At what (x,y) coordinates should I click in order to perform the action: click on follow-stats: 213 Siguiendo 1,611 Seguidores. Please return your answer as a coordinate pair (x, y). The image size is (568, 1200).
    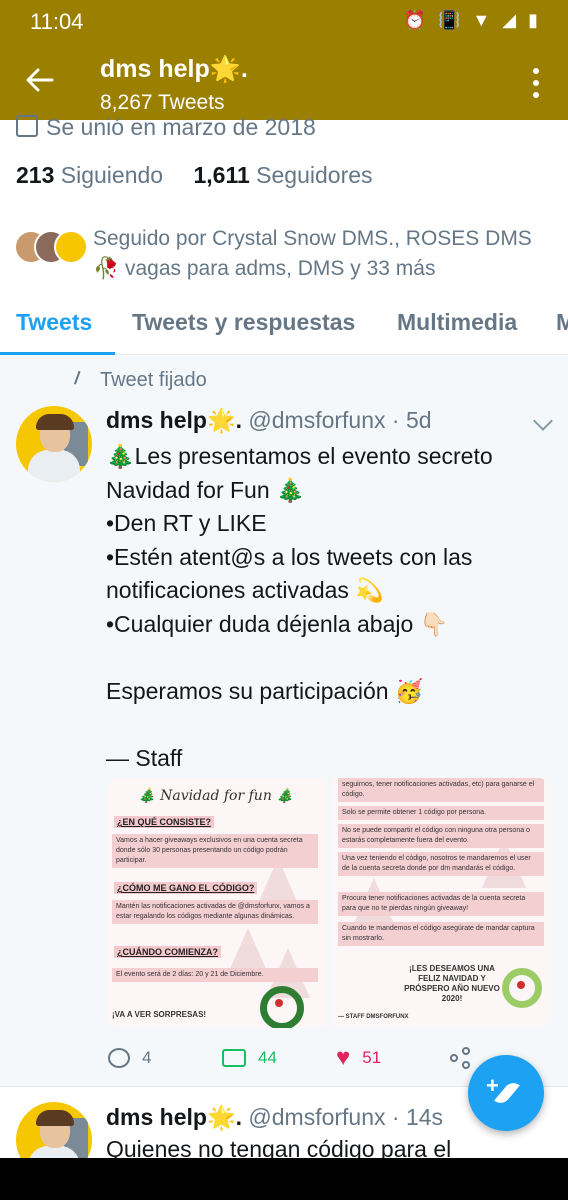
    Looking at the image, I should click on (206, 175).